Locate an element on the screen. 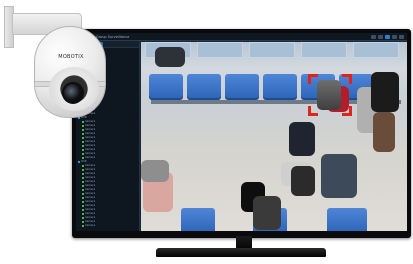 The image size is (413, 264). luggage is located at coordinates (302, 139).